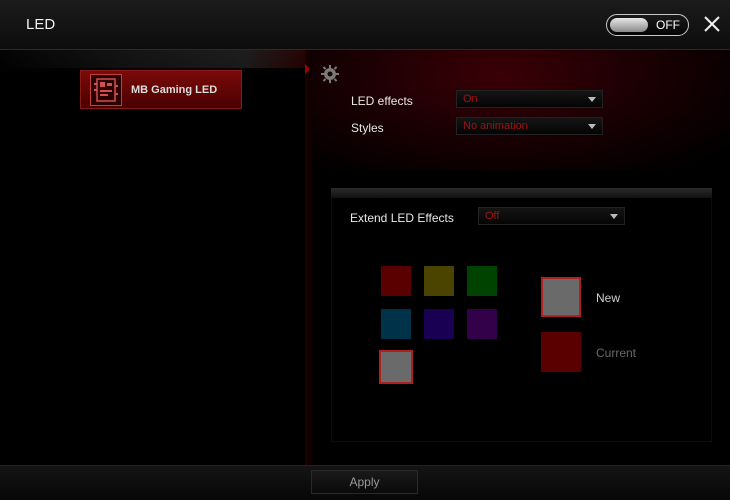 This screenshot has width=730, height=500. I want to click on gear-icon, so click(330, 74).